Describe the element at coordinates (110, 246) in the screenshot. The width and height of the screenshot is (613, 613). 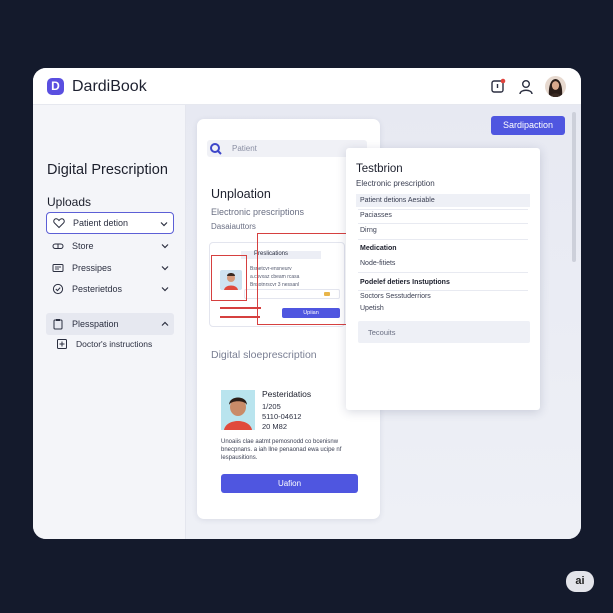
I see `sidebar-item-store: Store` at that location.